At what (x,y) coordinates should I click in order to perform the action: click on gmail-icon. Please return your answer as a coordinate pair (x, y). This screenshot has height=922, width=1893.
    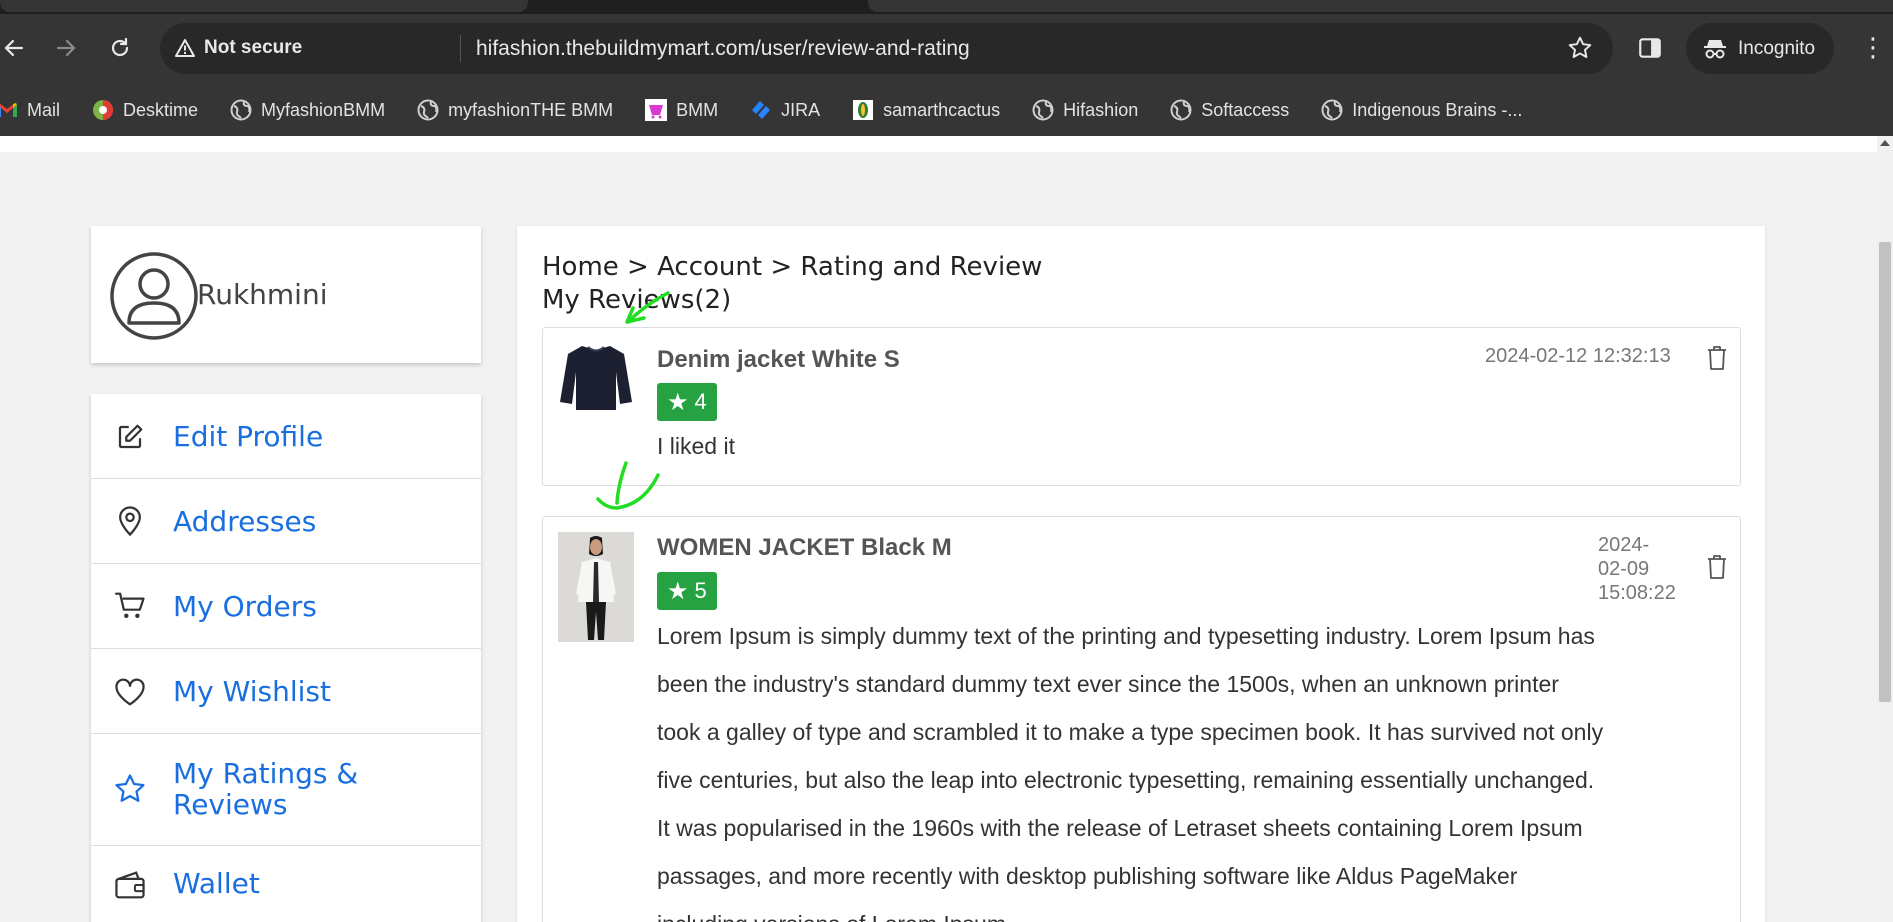
    Looking at the image, I should click on (9, 110).